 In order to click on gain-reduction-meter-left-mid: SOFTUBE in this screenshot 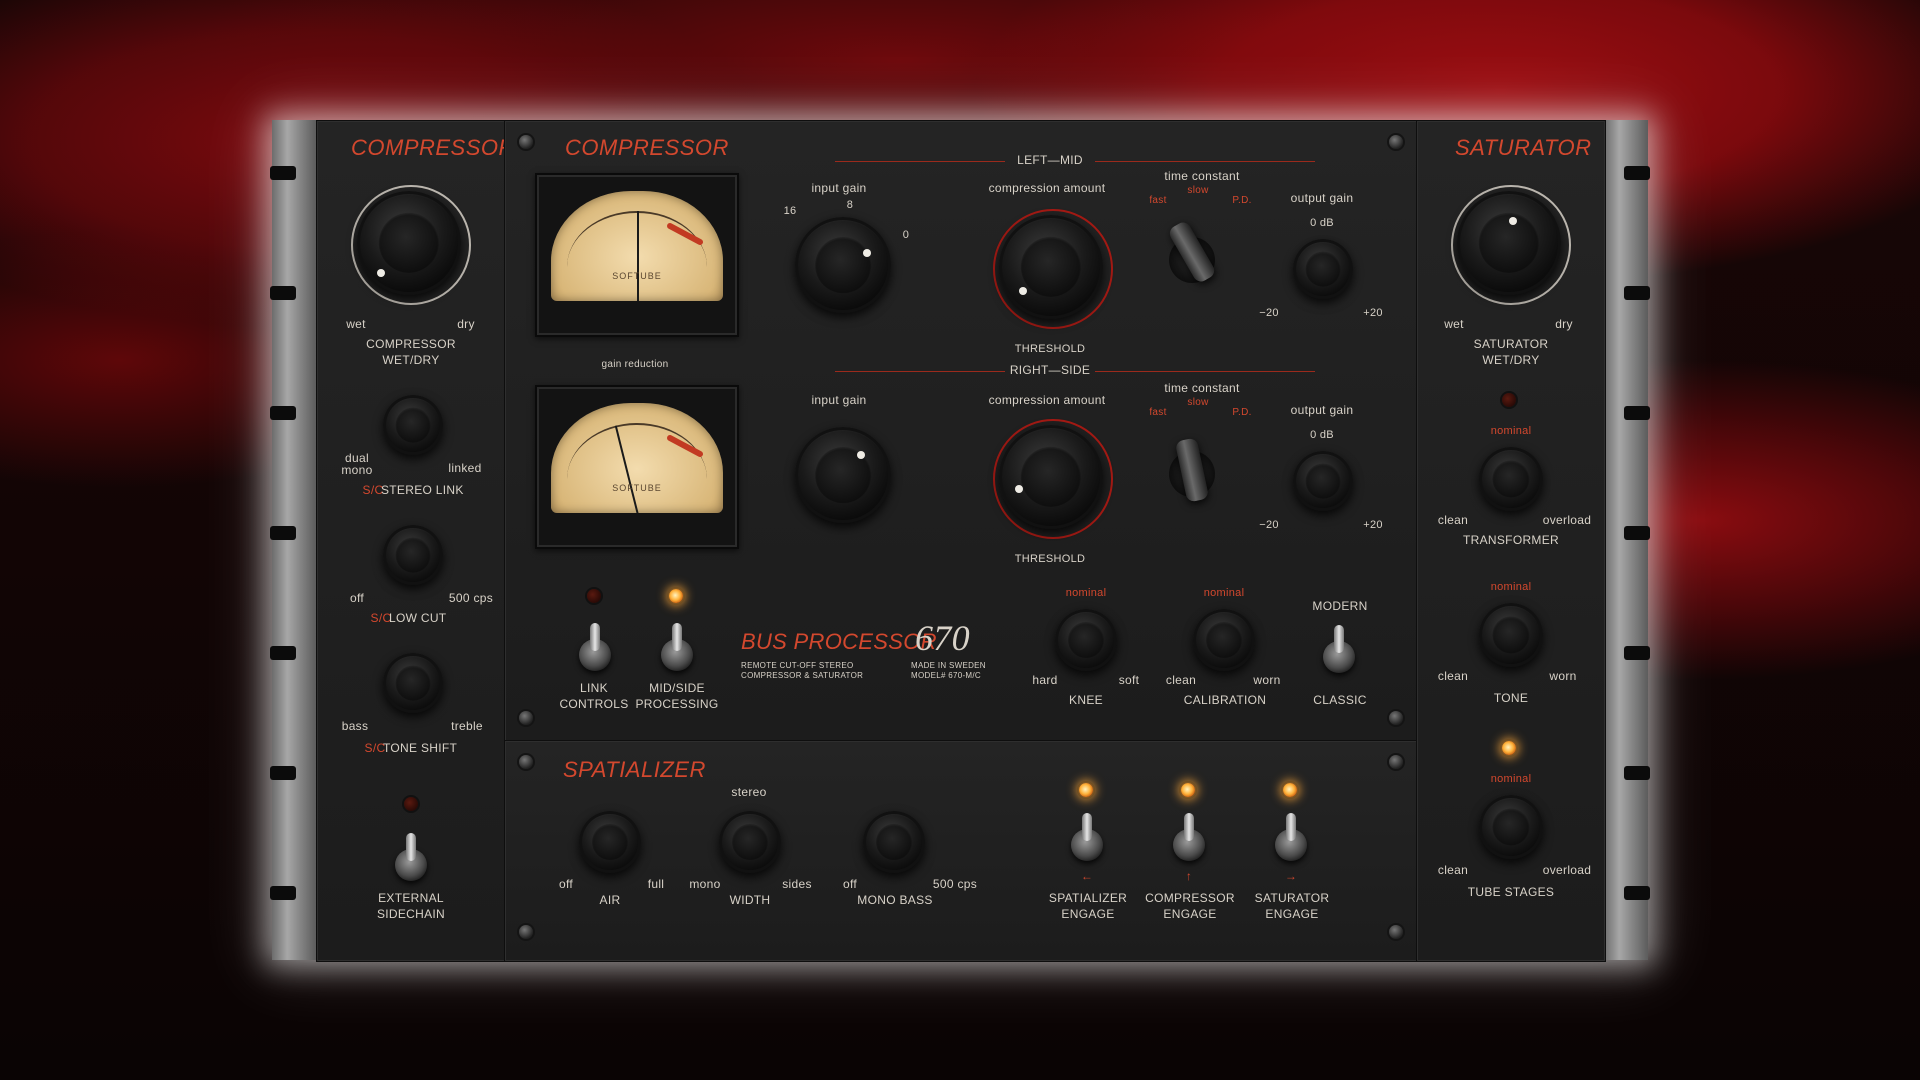, I will do `click(637, 255)`.